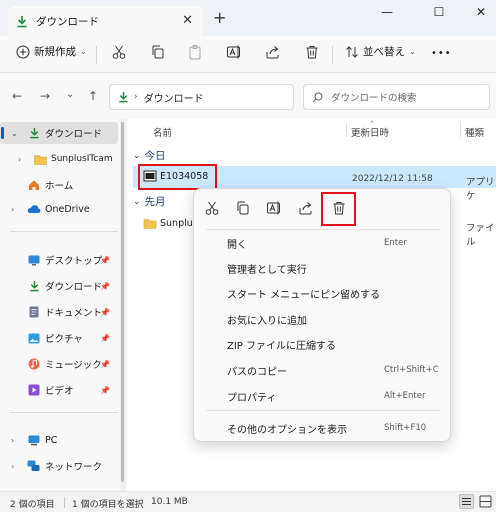  What do you see at coordinates (352, 51) in the screenshot?
I see `sort-icon` at bounding box center [352, 51].